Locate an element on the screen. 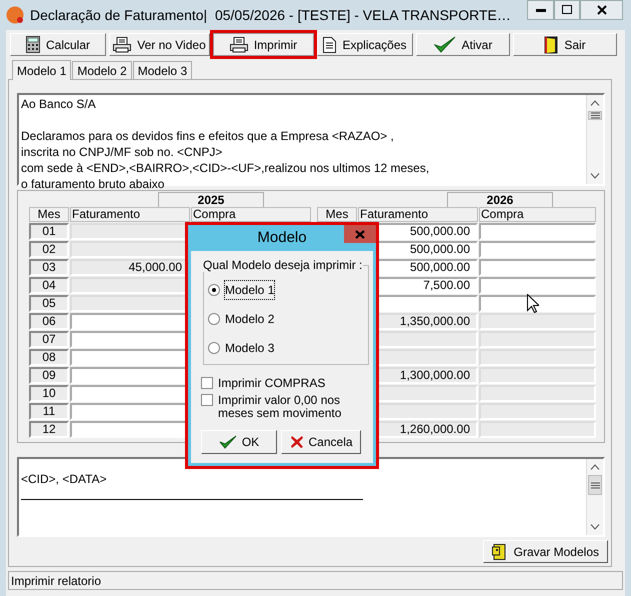  close-button is located at coordinates (601, 10).